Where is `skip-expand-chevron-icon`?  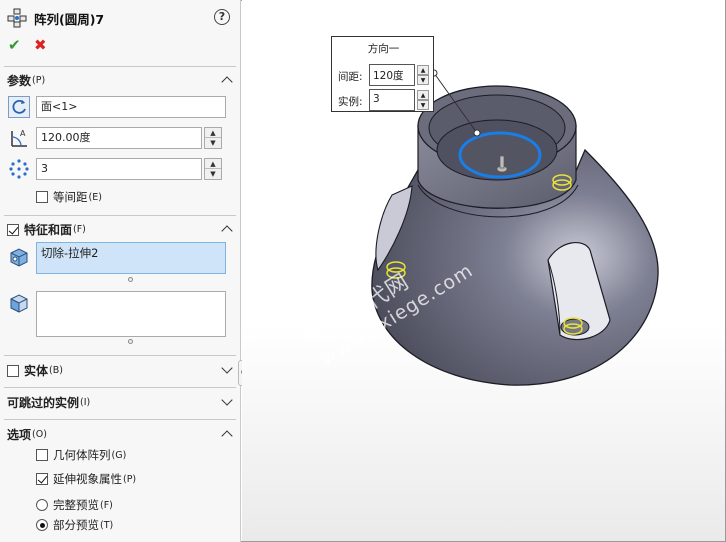
skip-expand-chevron-icon is located at coordinates (227, 400).